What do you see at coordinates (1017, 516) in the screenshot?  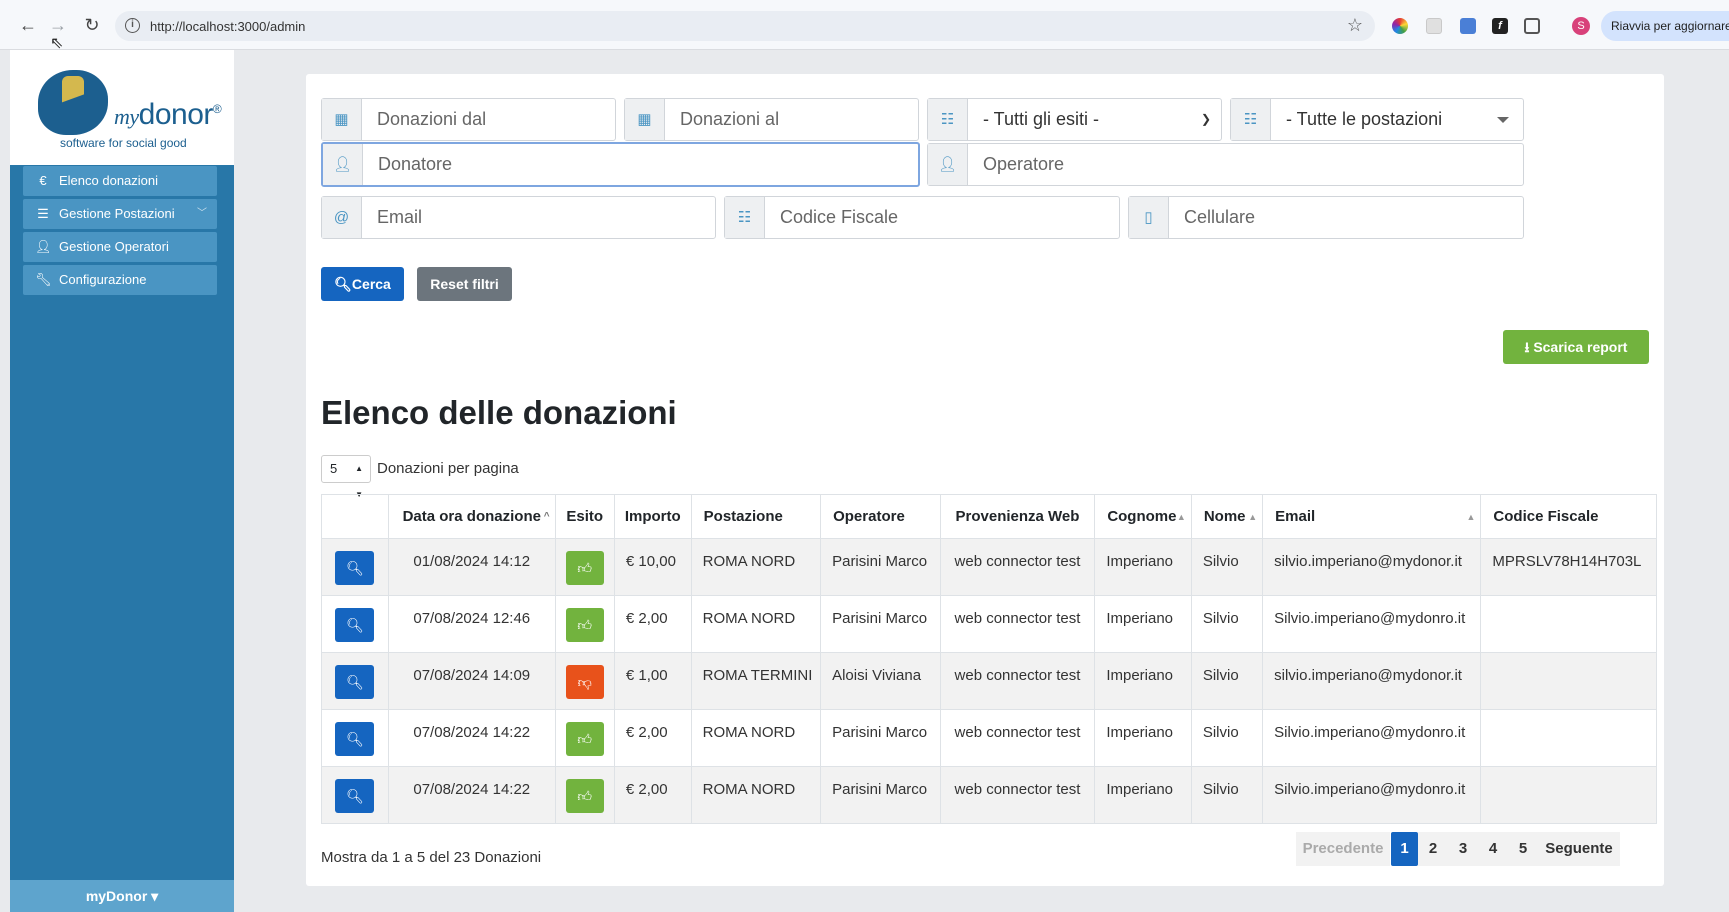 I see `col-header-web-source: Provenienza Web` at bounding box center [1017, 516].